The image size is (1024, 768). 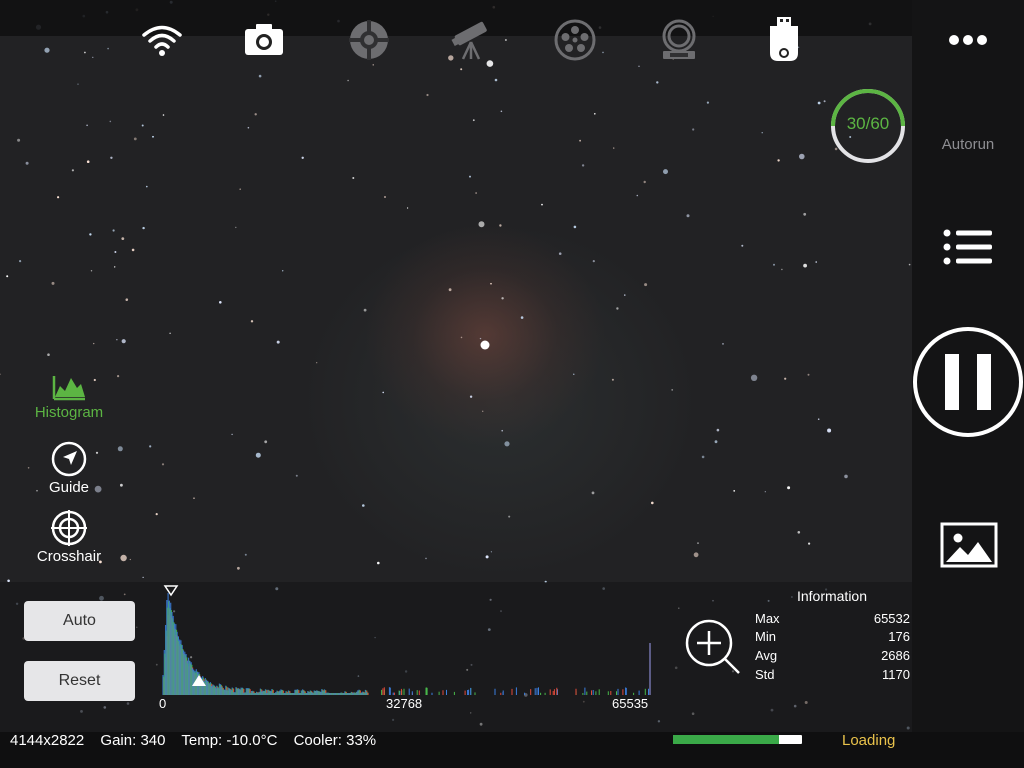 What do you see at coordinates (171, 591) in the screenshot?
I see `white-point-handle` at bounding box center [171, 591].